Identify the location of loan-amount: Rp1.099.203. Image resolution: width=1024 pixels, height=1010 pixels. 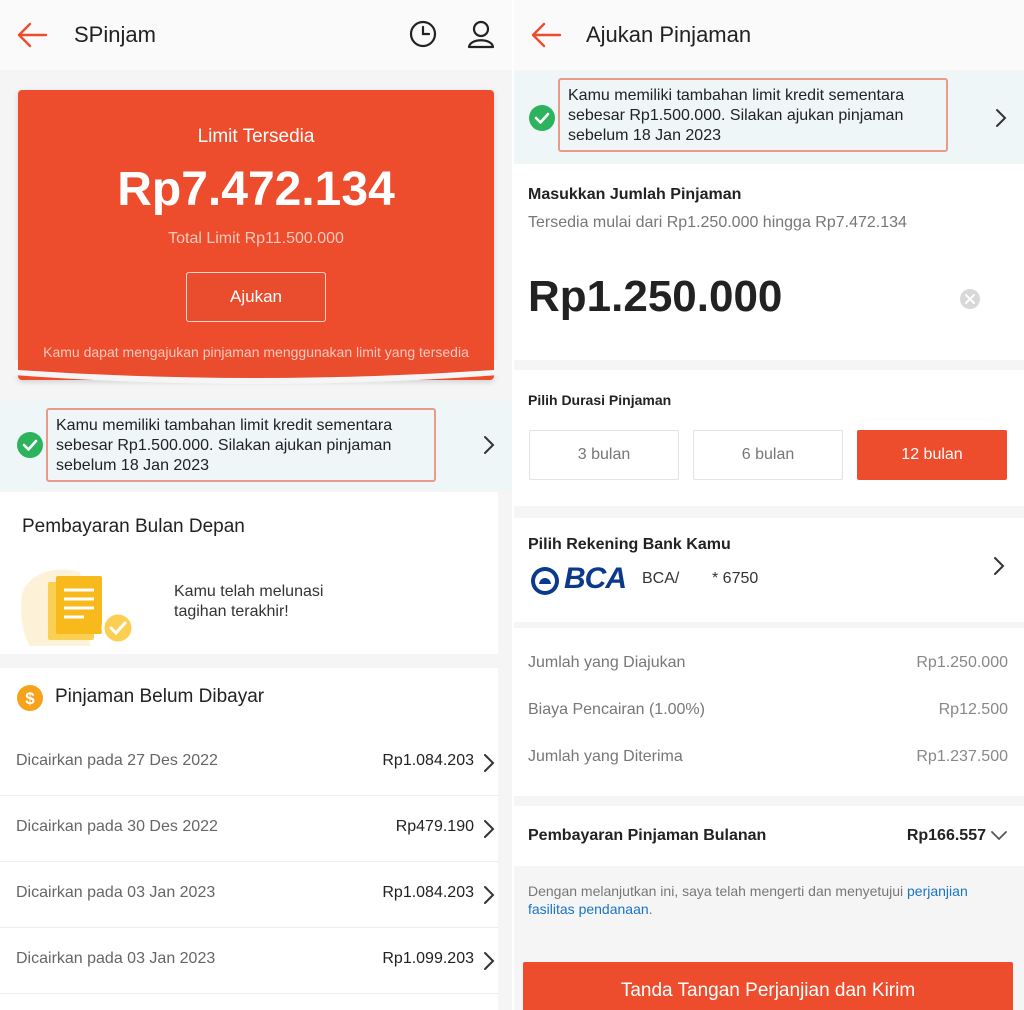
(428, 958).